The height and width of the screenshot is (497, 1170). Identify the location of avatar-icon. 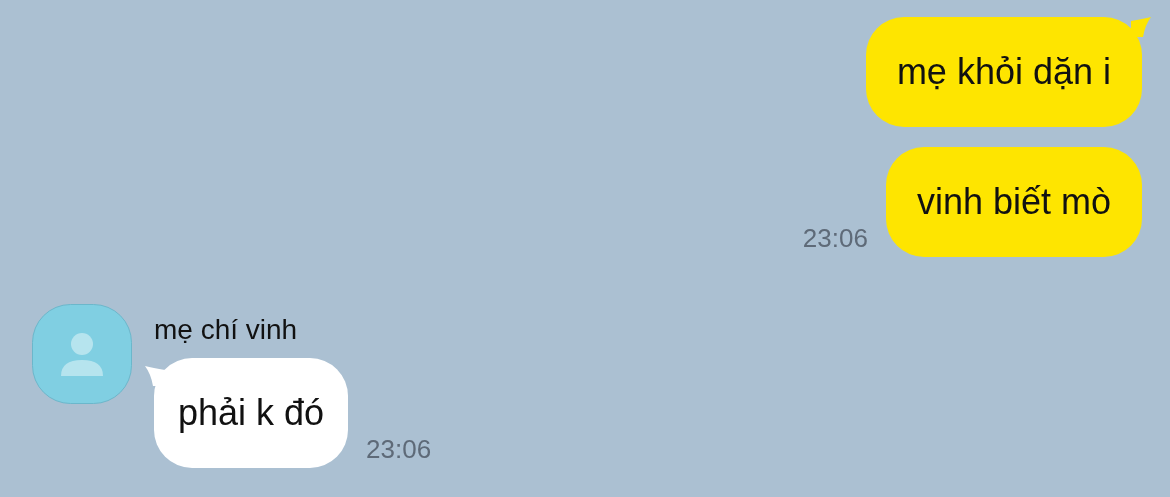
(82, 354).